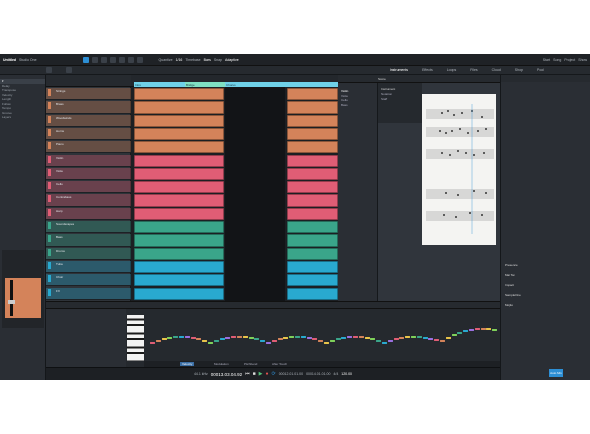 The width and height of the screenshot is (590, 434). Describe the element at coordinates (221, 364) in the screenshot. I see `tab-modulation: Modulation` at that location.